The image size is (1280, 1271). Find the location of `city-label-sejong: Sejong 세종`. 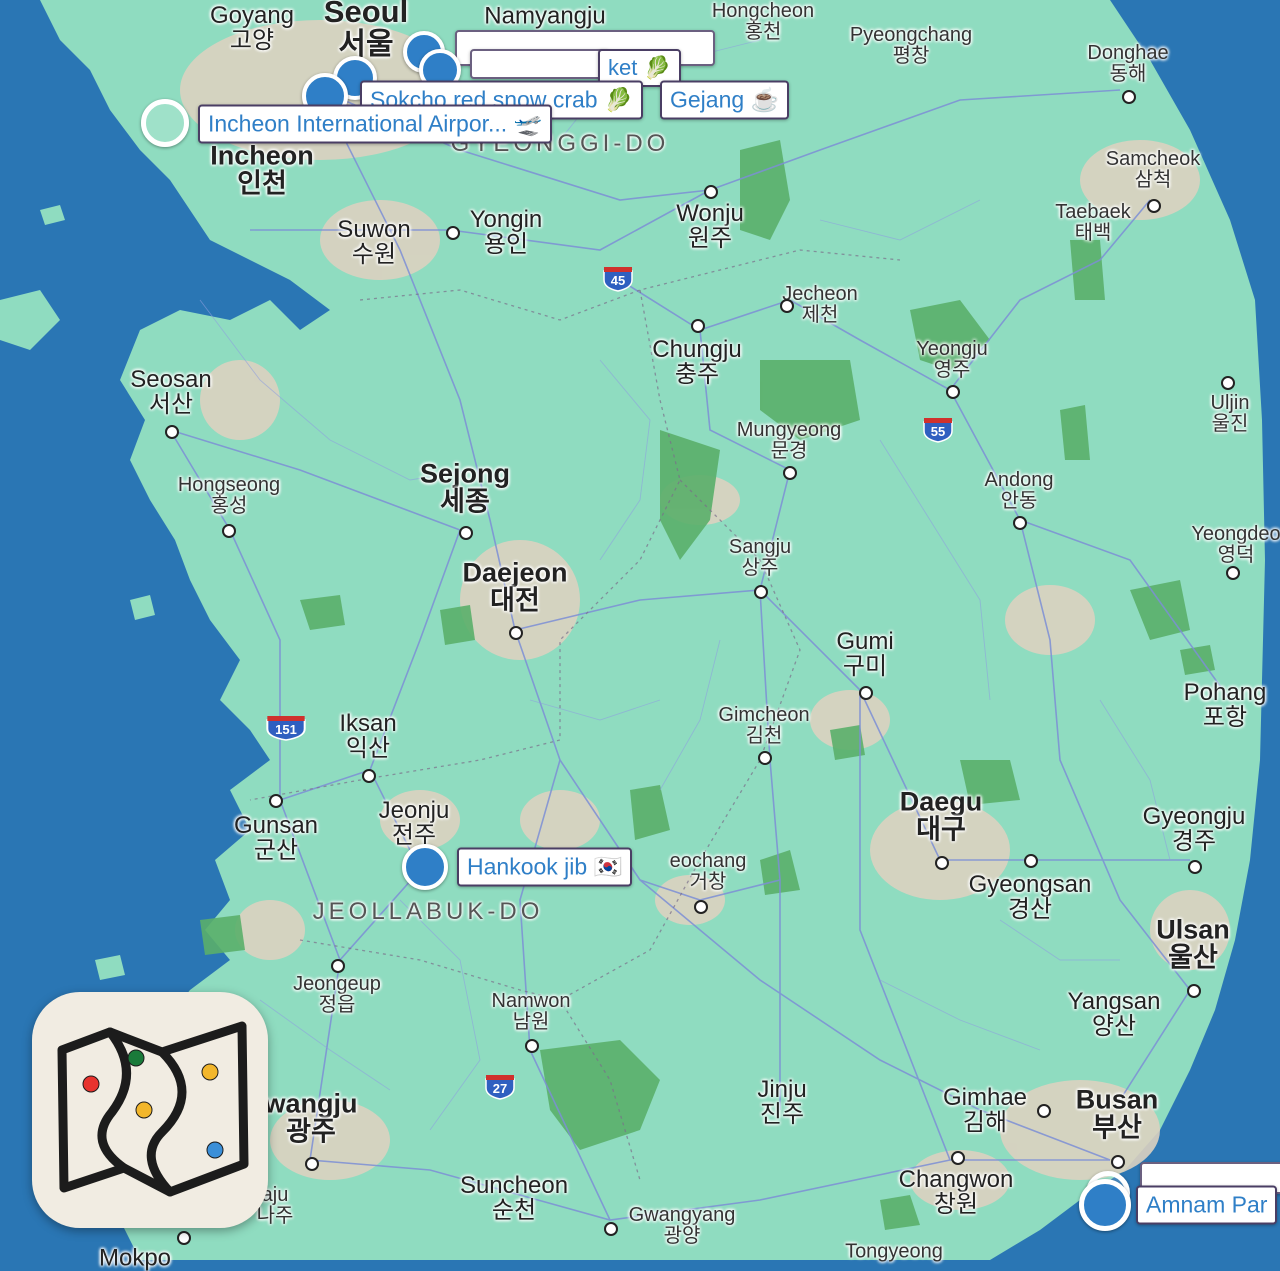

city-label-sejong: Sejong 세종 is located at coordinates (465, 487).